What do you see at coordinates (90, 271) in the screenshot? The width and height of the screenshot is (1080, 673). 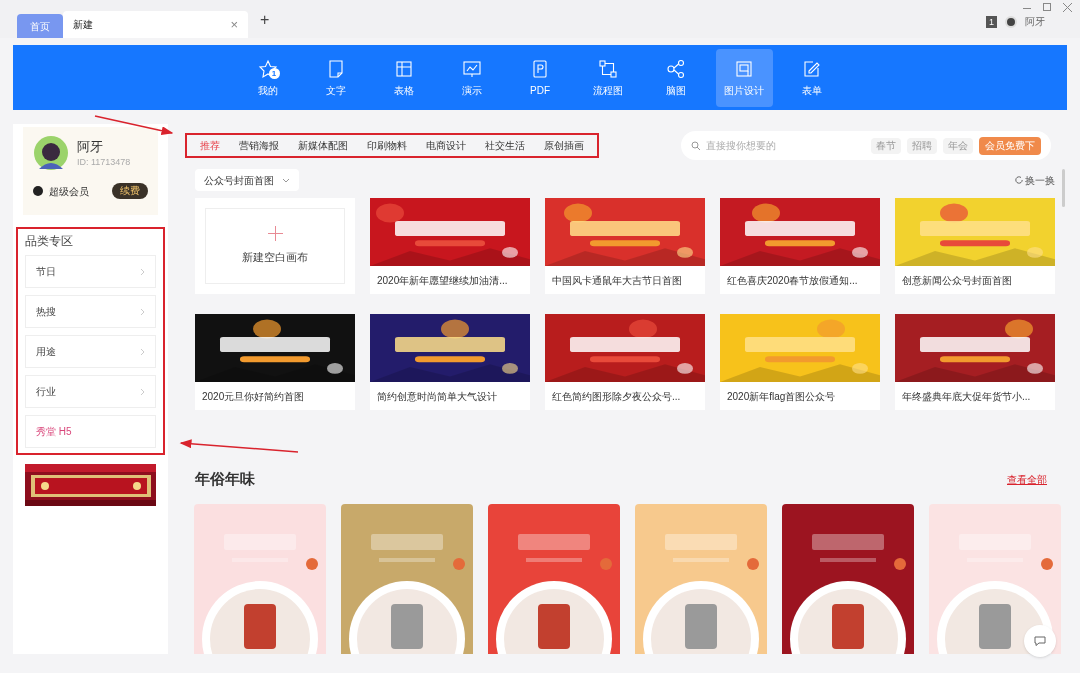 I see `category-item: 节日` at bounding box center [90, 271].